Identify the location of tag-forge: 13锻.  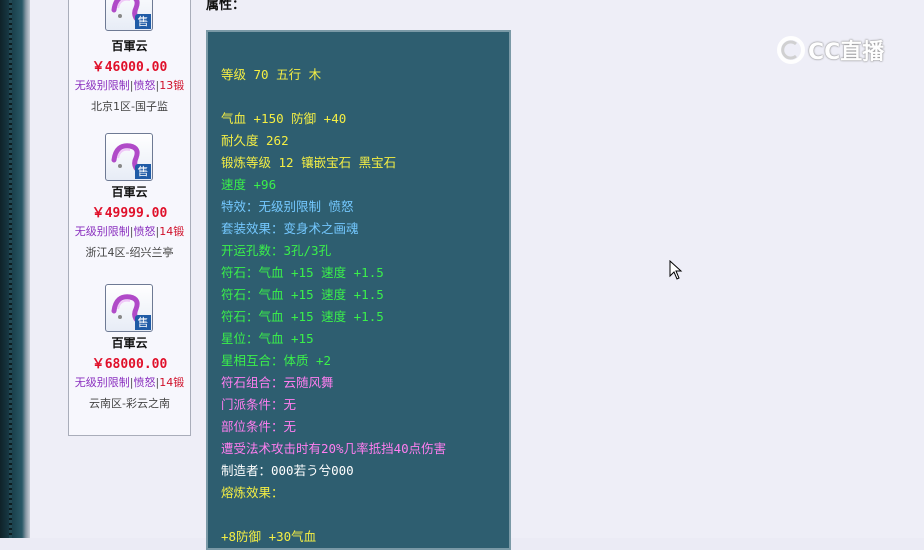
(172, 85).